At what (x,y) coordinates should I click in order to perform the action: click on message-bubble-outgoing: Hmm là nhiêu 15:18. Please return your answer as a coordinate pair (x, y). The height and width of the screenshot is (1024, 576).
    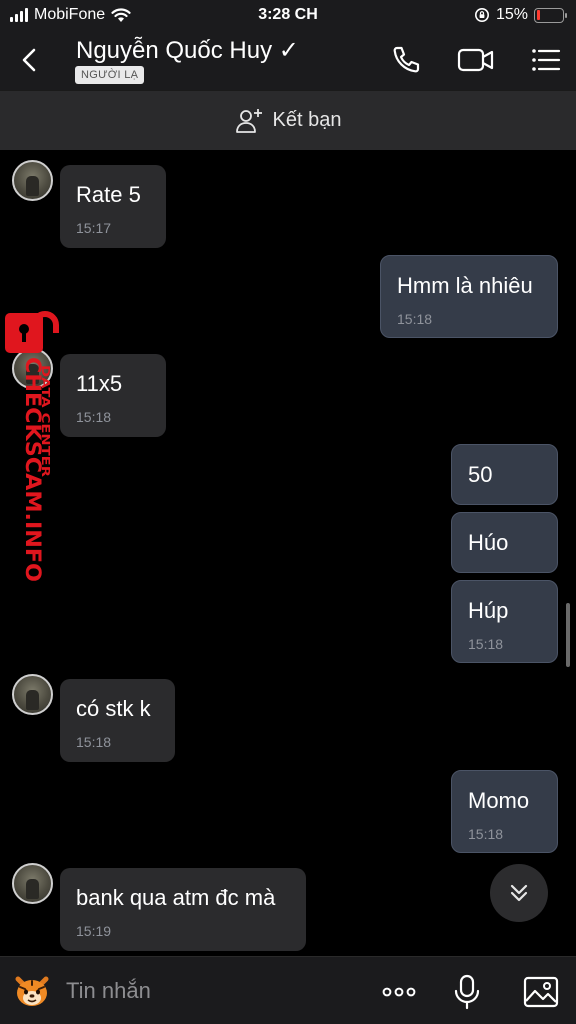
    Looking at the image, I should click on (469, 296).